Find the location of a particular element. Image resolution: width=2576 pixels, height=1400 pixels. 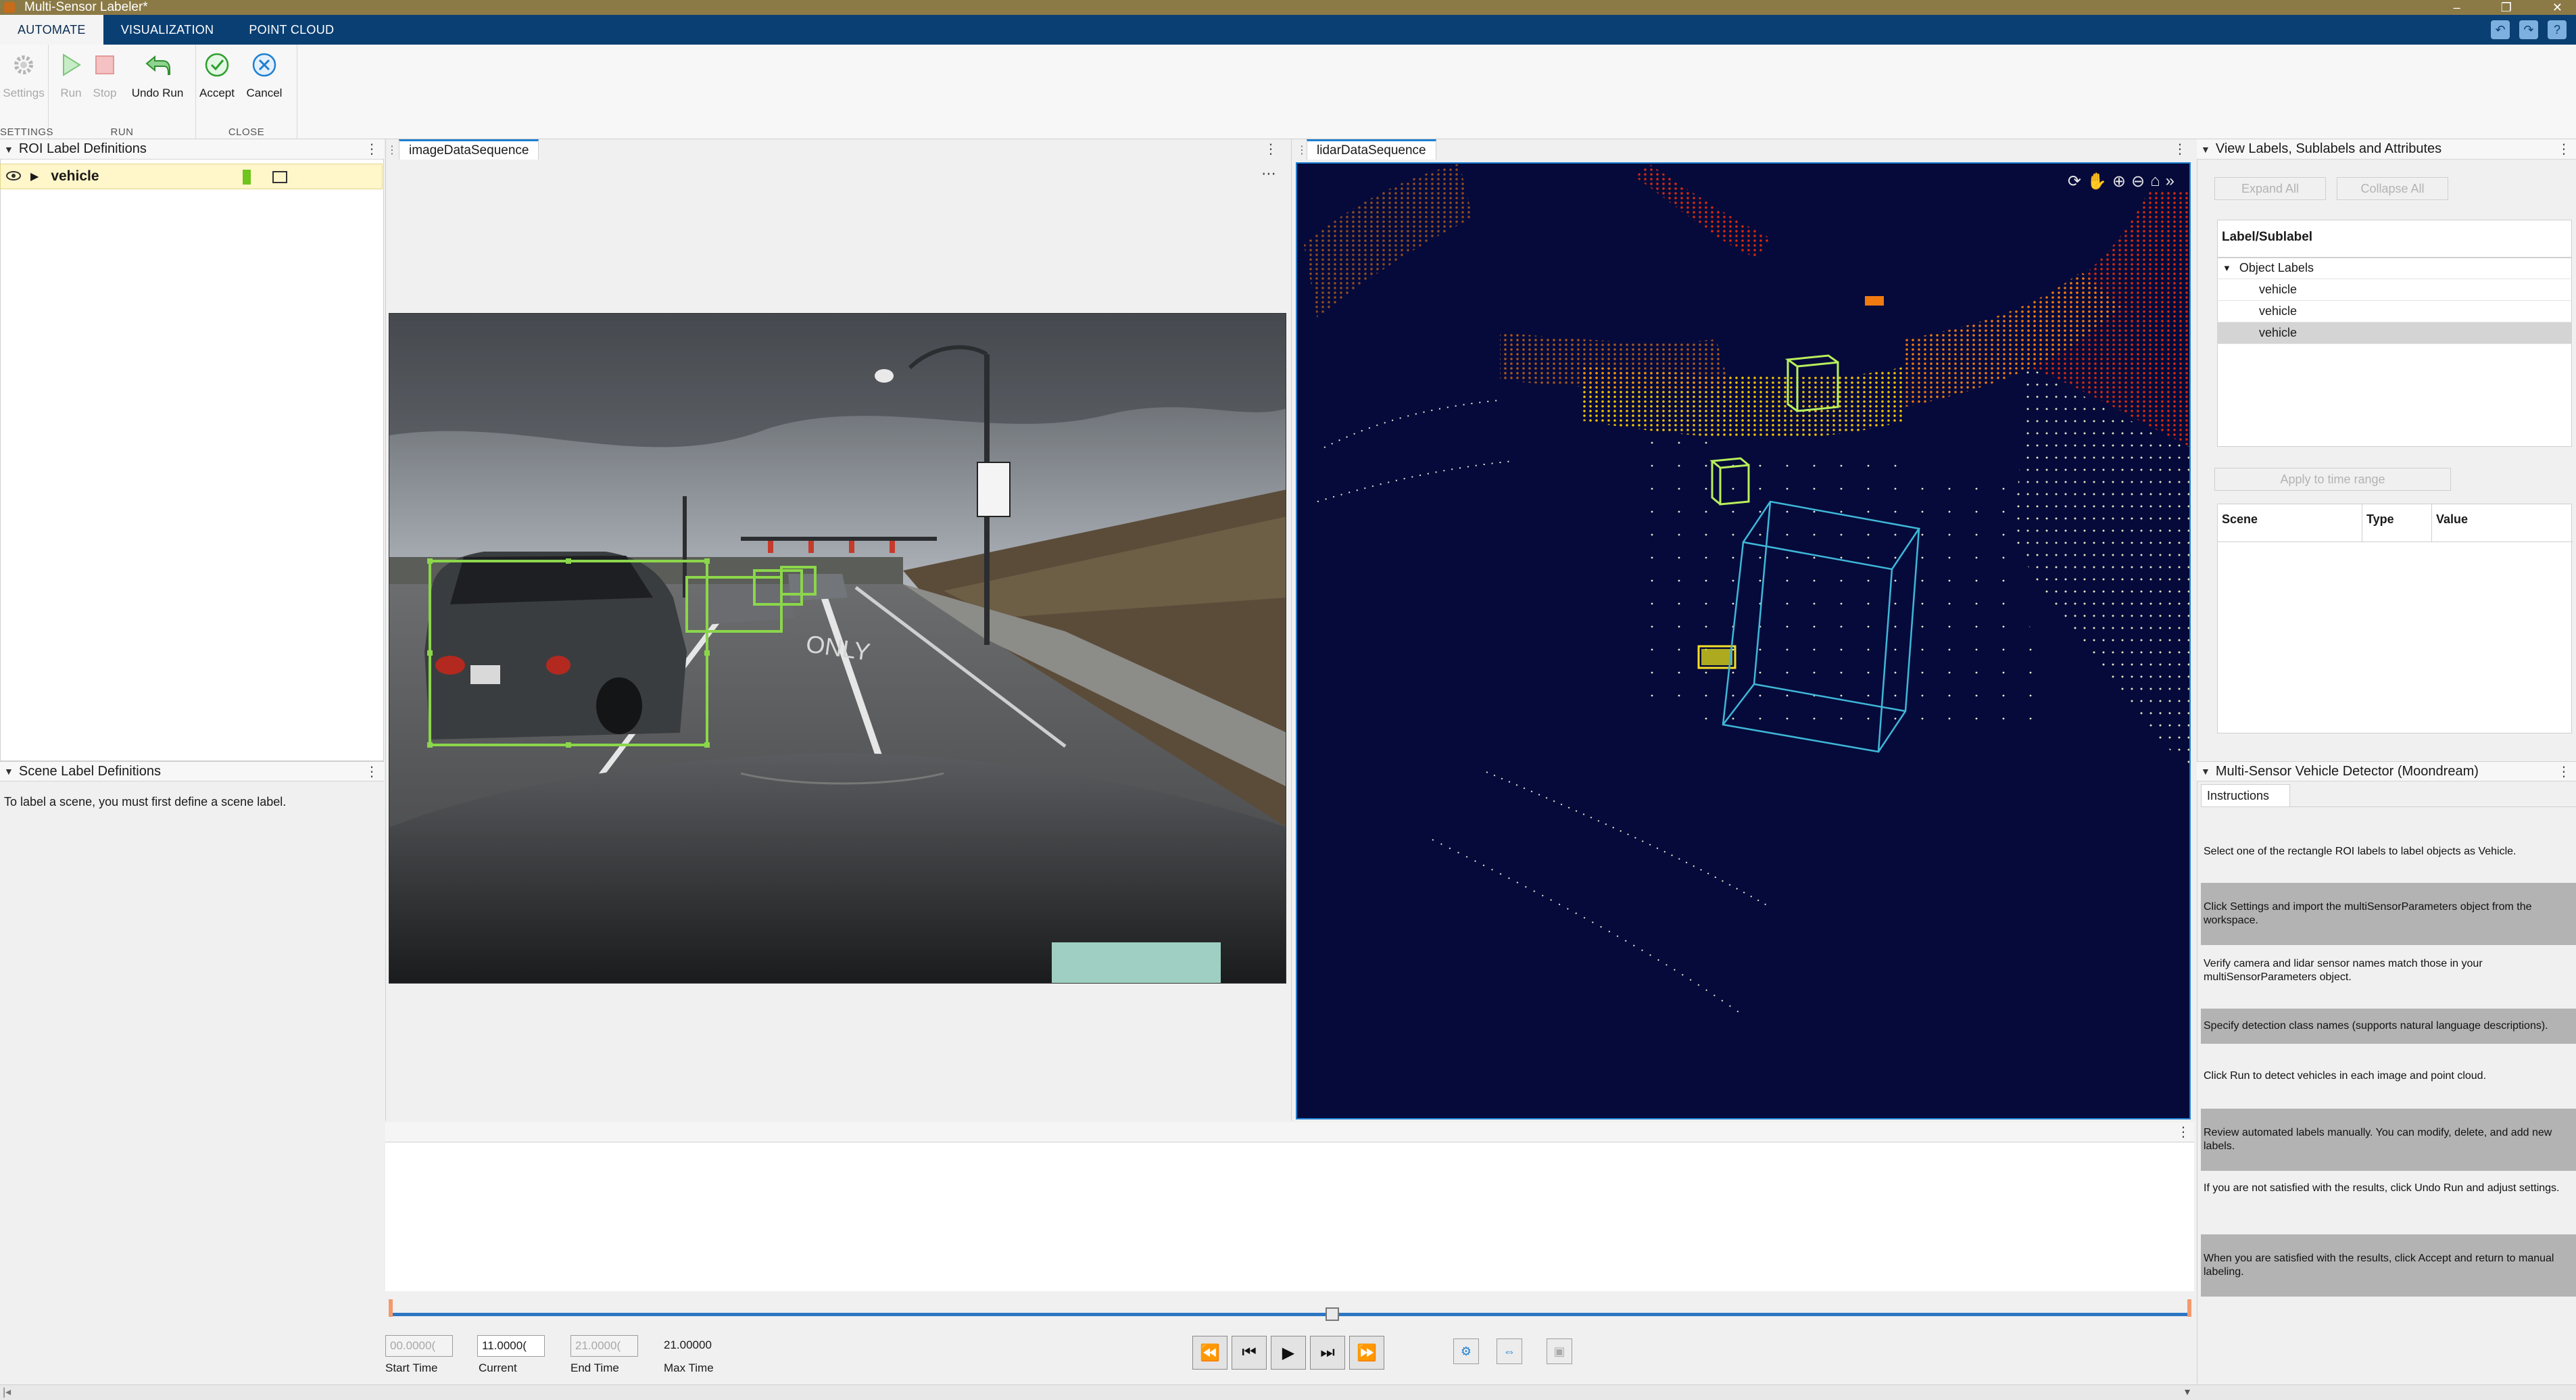

zoom-in-icon: ⊕ is located at coordinates (2119, 181).